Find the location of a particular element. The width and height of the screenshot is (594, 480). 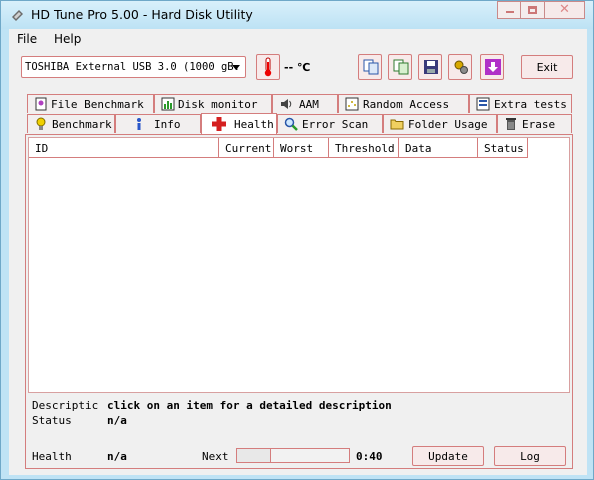

tab-folder-usage: Folder Usage is located at coordinates (440, 123).